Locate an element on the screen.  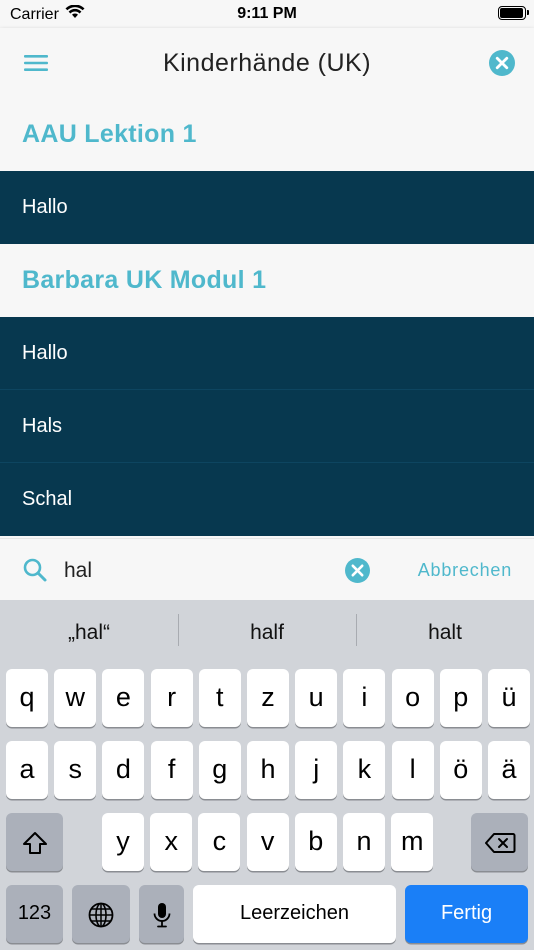
key-e: e is located at coordinates (123, 698).